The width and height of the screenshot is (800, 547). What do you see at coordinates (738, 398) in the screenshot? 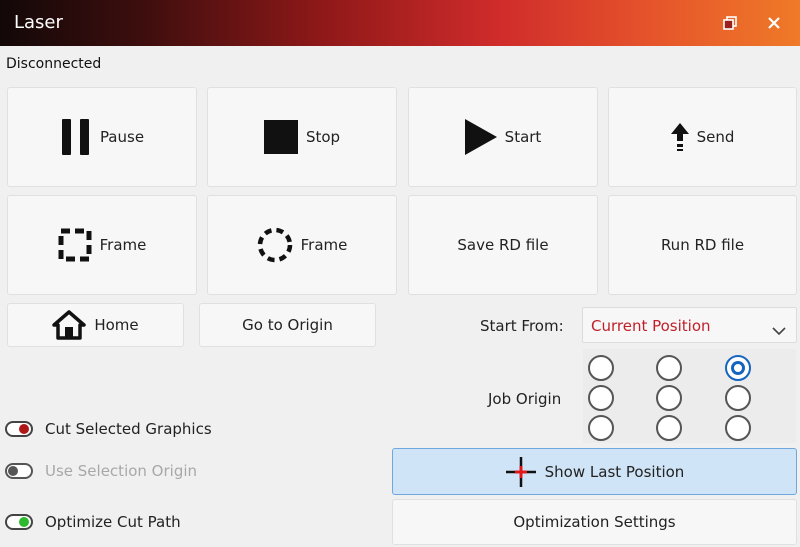
I see `job-origin-middle-right` at bounding box center [738, 398].